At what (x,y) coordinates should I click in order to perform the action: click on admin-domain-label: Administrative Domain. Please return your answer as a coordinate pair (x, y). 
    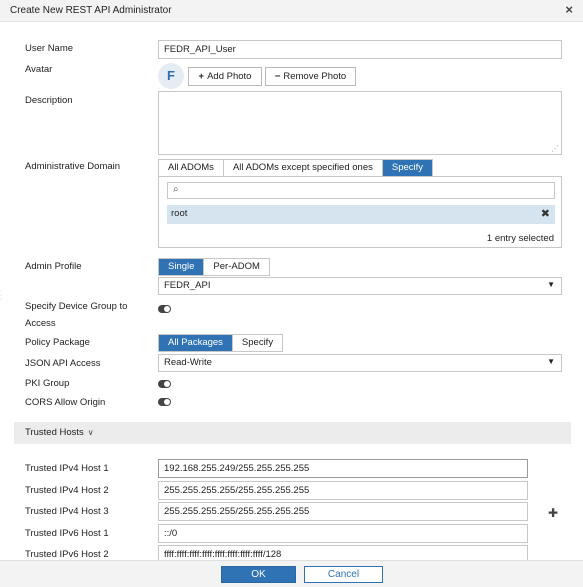
    Looking at the image, I should click on (73, 166).